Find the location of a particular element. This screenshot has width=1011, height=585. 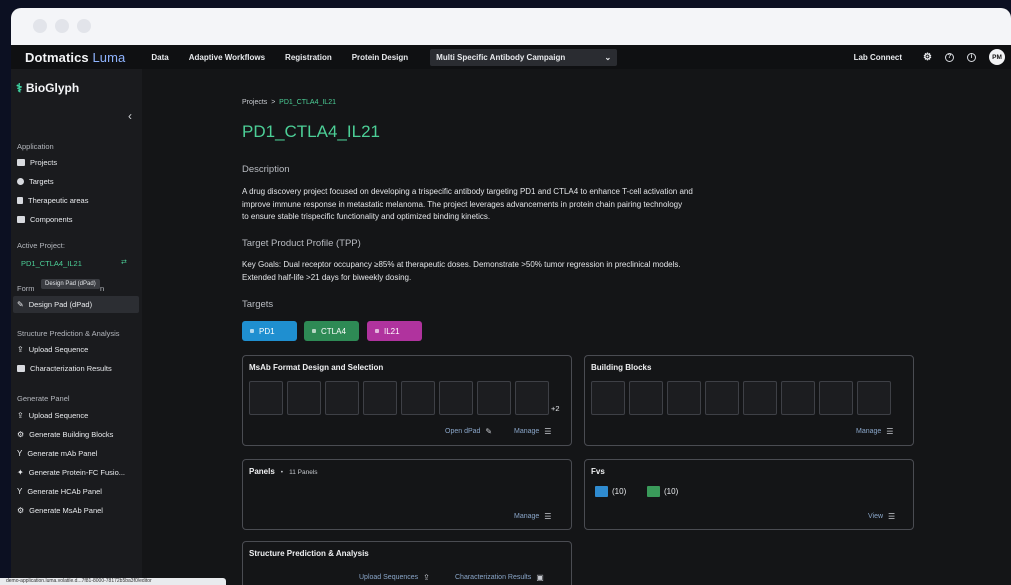

sidebar-item-characterization-results: Characterization Results is located at coordinates (64, 368).